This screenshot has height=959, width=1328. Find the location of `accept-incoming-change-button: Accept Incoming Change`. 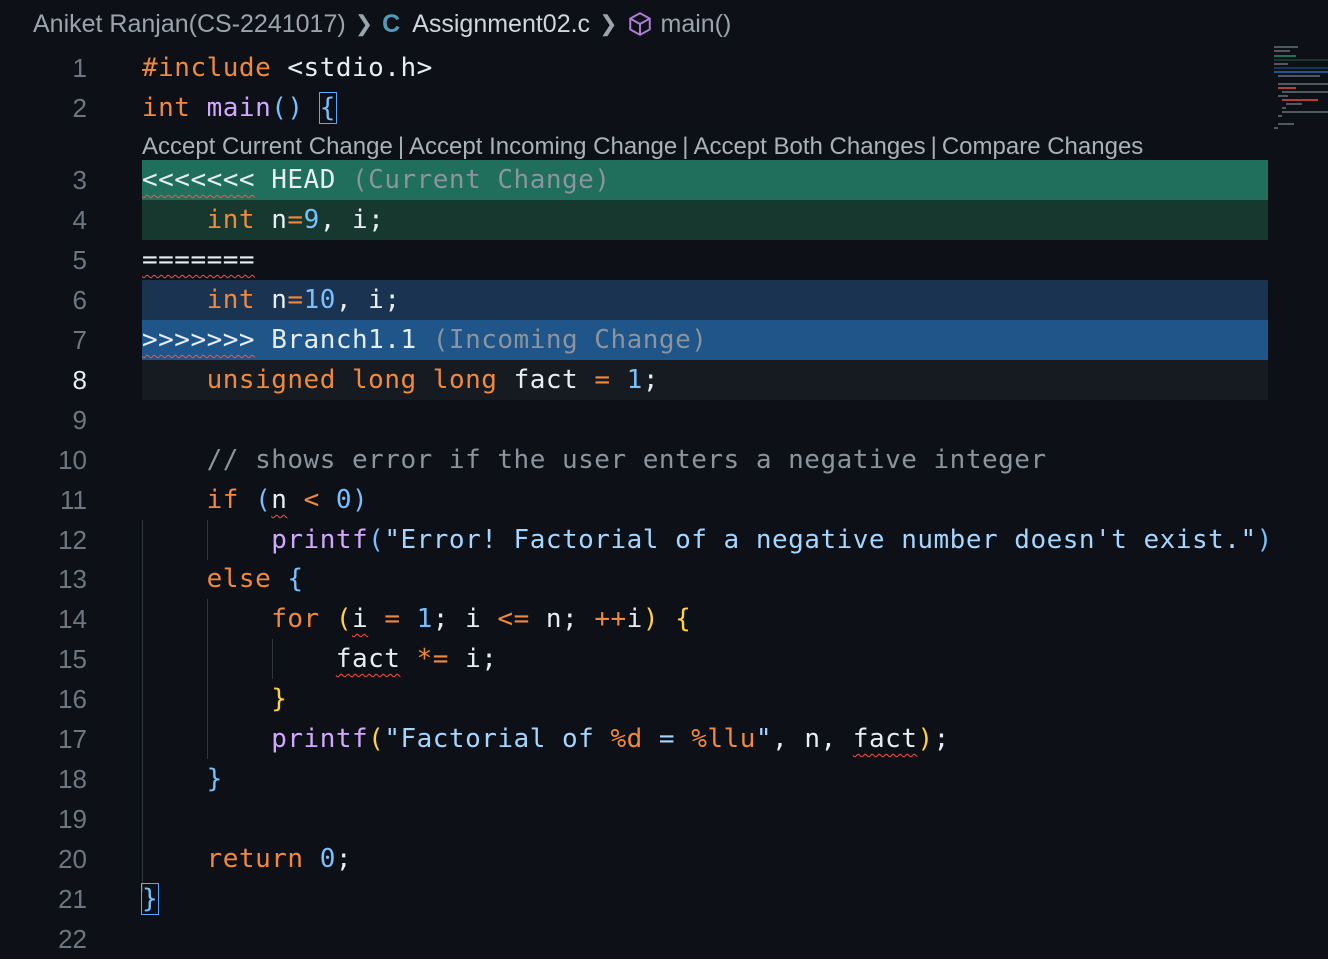

accept-incoming-change-button: Accept Incoming Change is located at coordinates (543, 146).